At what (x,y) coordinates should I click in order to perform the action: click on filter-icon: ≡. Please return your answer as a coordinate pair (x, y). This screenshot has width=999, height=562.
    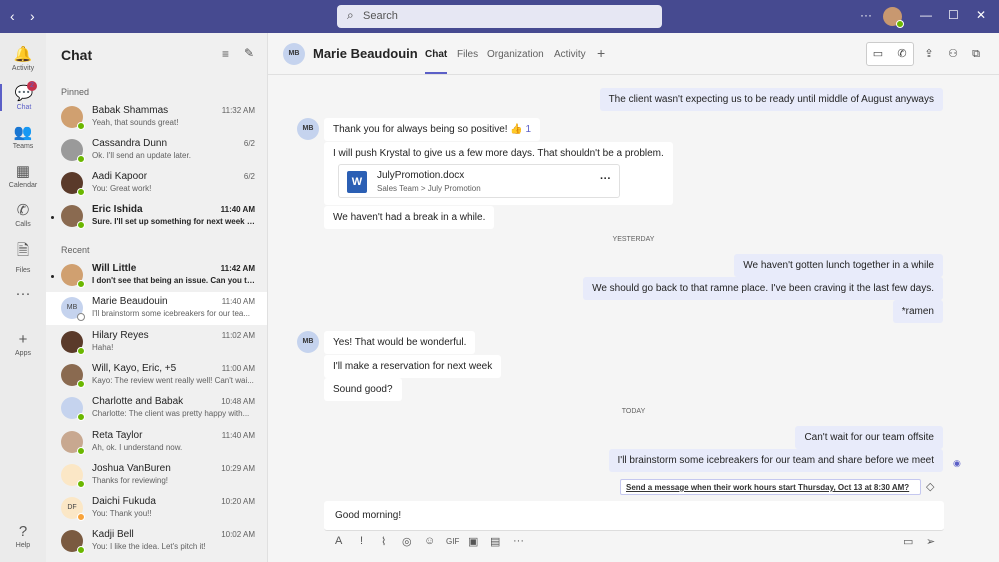
    Looking at the image, I should click on (225, 54).